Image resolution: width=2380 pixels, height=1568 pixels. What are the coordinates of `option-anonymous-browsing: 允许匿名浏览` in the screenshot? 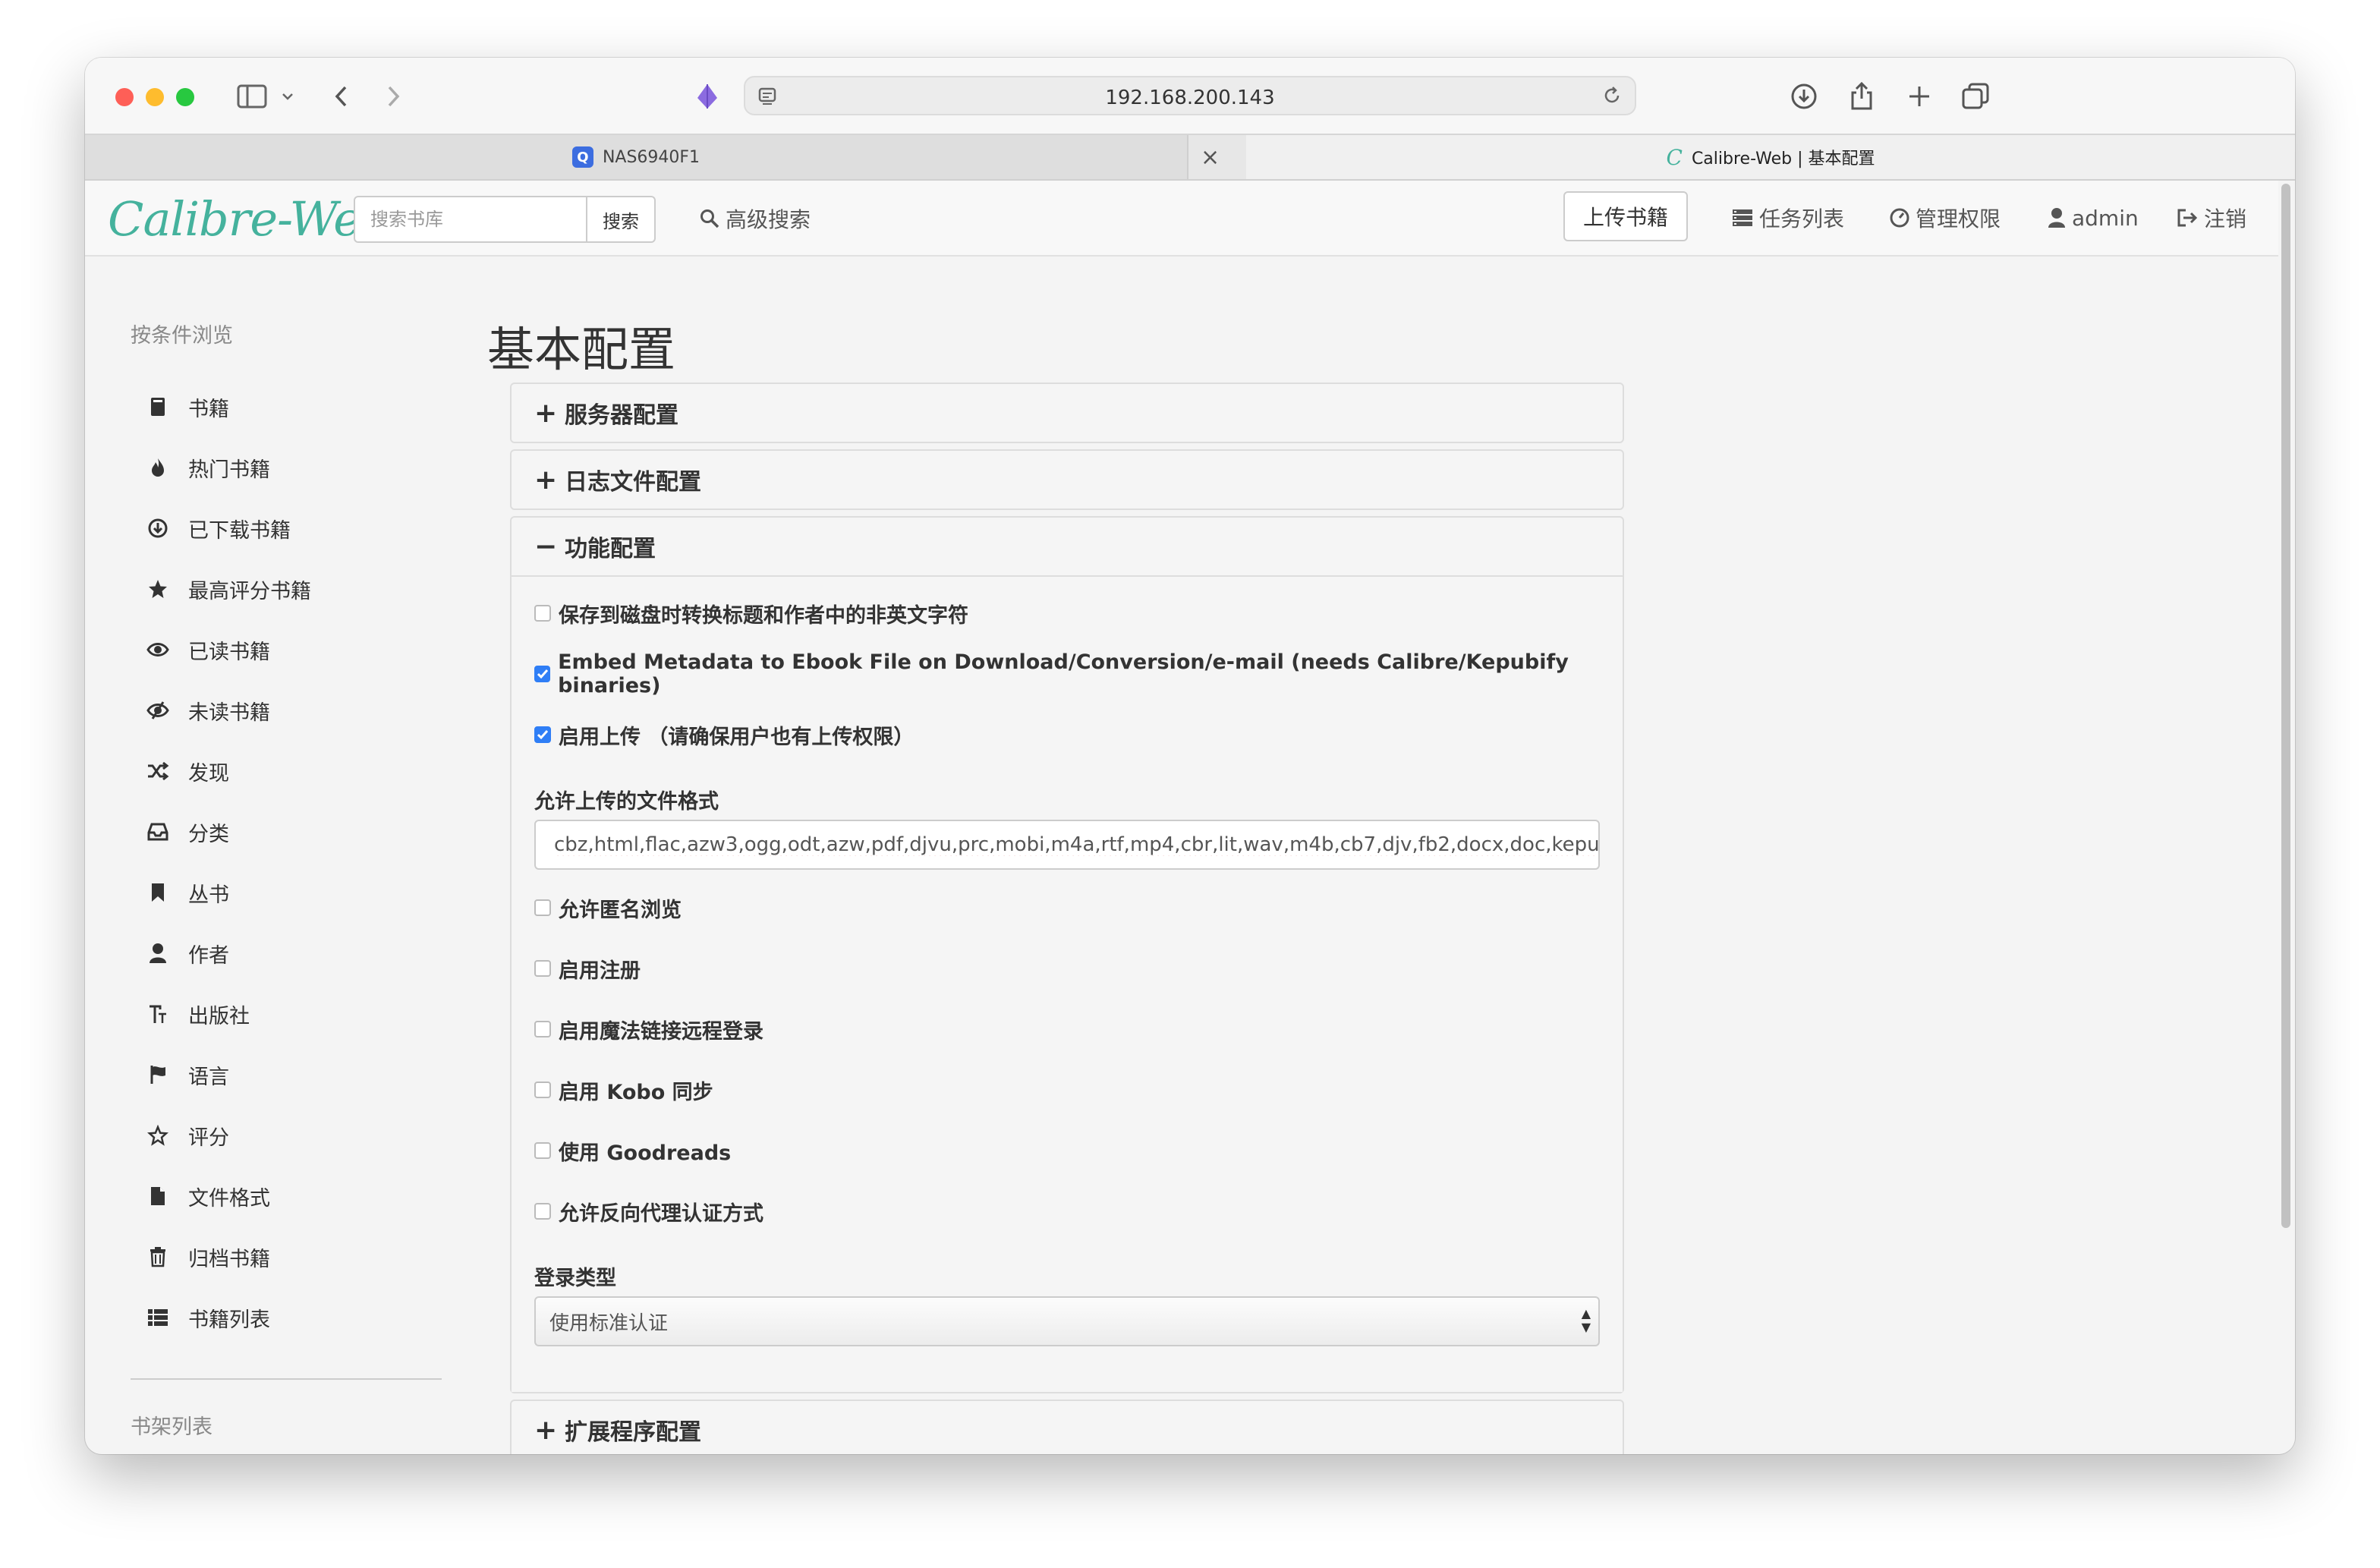 It's located at (608, 908).